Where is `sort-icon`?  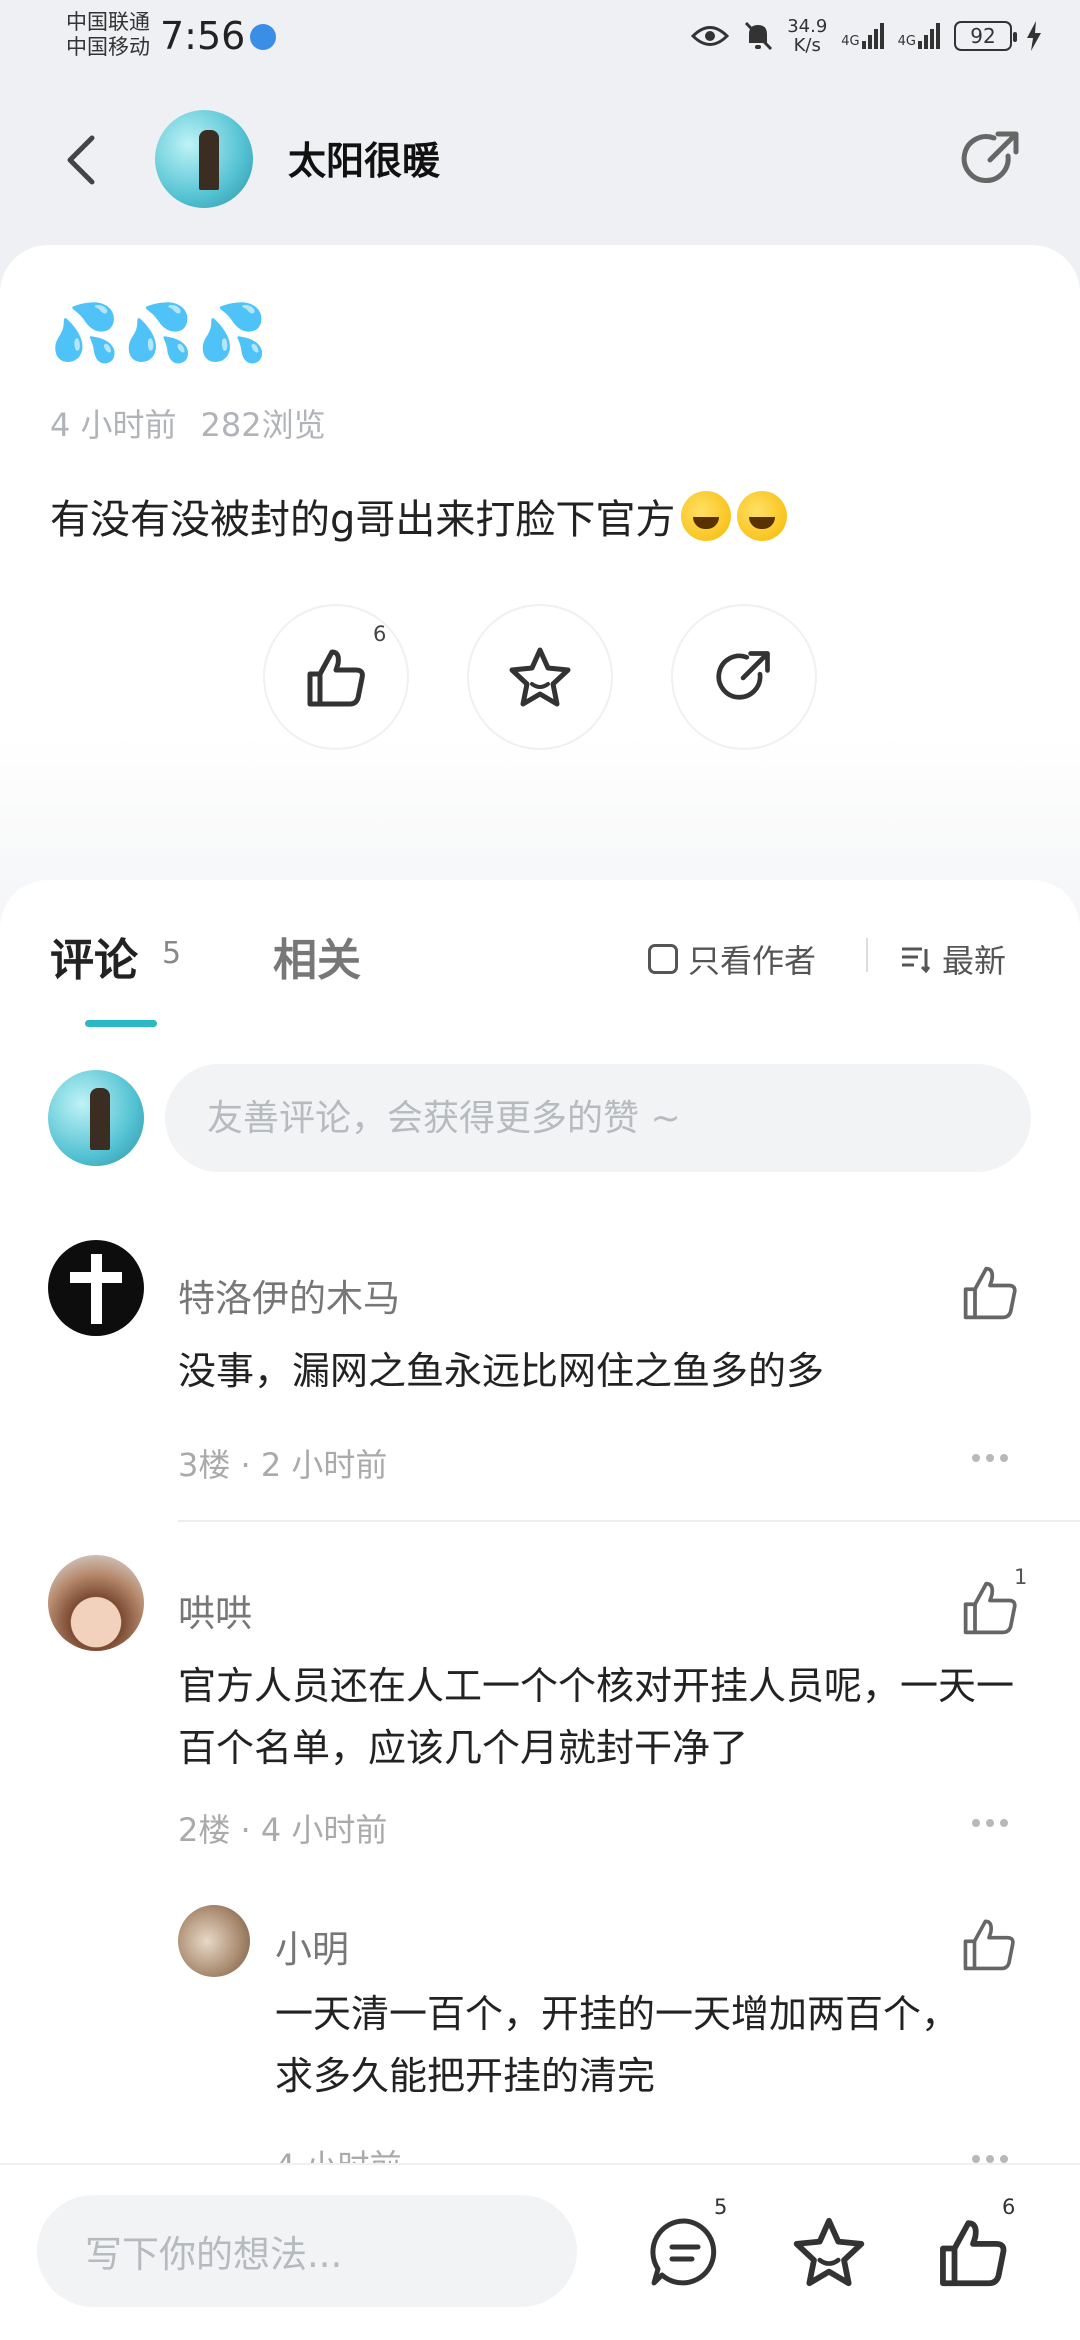
sort-icon is located at coordinates (916, 960).